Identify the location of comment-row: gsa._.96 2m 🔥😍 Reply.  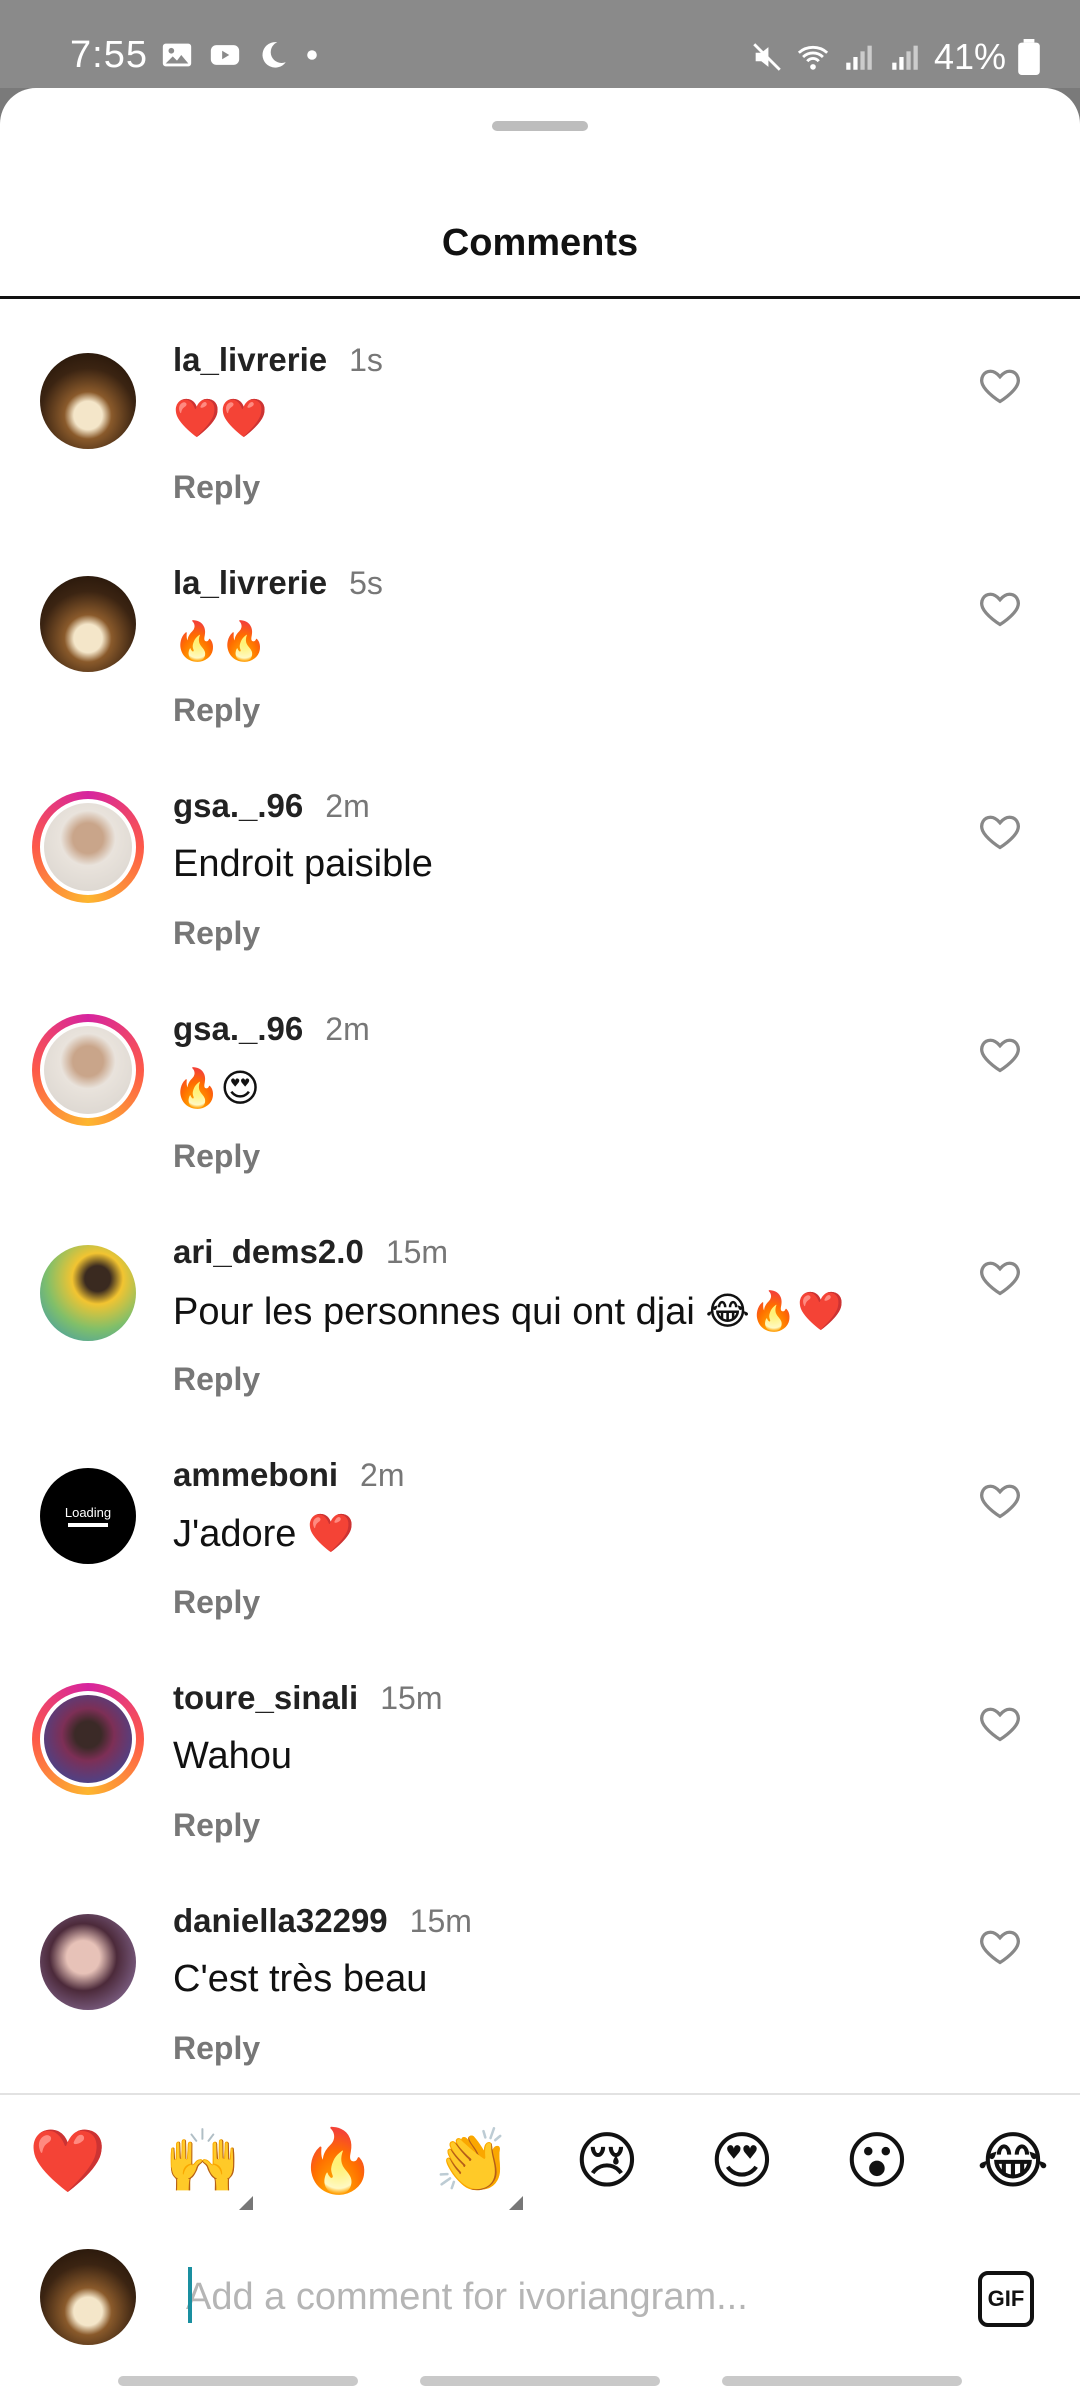
(540, 1091).